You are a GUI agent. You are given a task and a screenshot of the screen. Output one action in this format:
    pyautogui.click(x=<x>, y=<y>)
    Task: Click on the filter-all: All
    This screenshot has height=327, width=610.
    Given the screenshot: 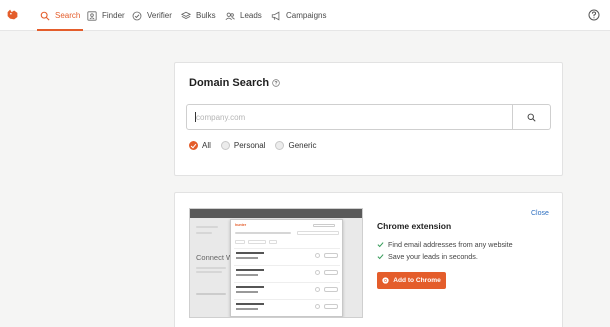 What is the action you would take?
    pyautogui.click(x=200, y=145)
    